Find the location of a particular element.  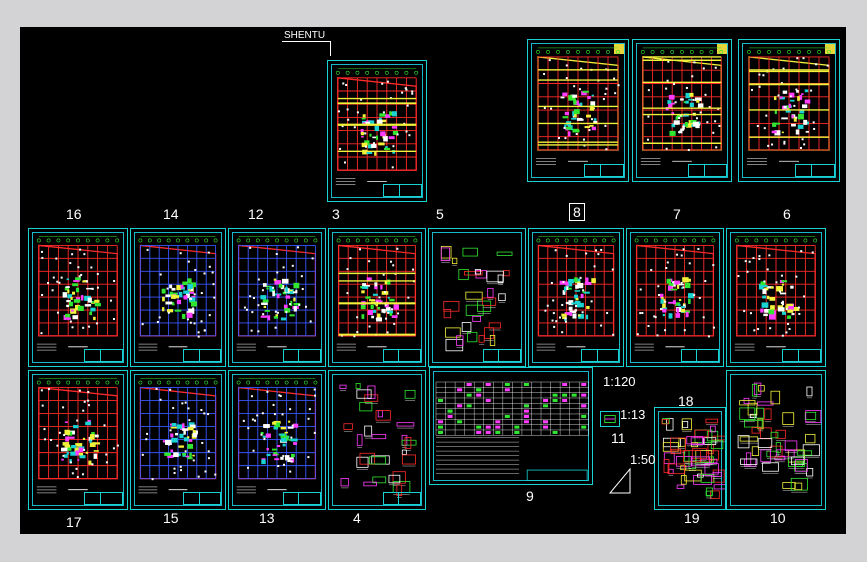

sheet-top-right-c is located at coordinates (789, 110).